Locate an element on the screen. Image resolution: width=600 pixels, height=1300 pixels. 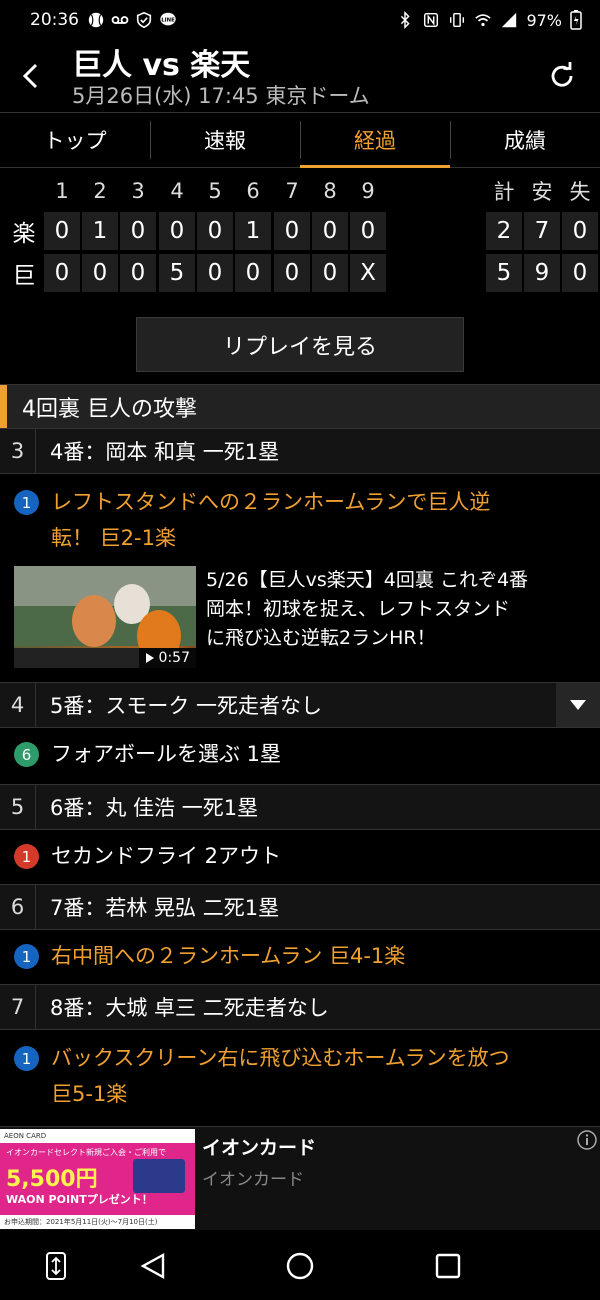
tab-bar: トップ 速報 経過 成績 is located at coordinates (300, 140).